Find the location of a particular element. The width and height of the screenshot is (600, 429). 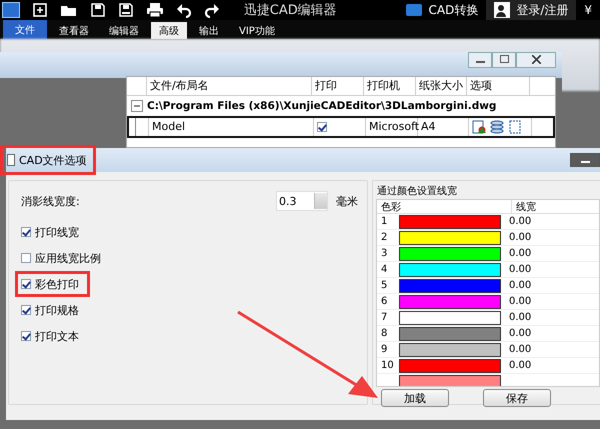

dashed-frame-icon is located at coordinates (515, 127).